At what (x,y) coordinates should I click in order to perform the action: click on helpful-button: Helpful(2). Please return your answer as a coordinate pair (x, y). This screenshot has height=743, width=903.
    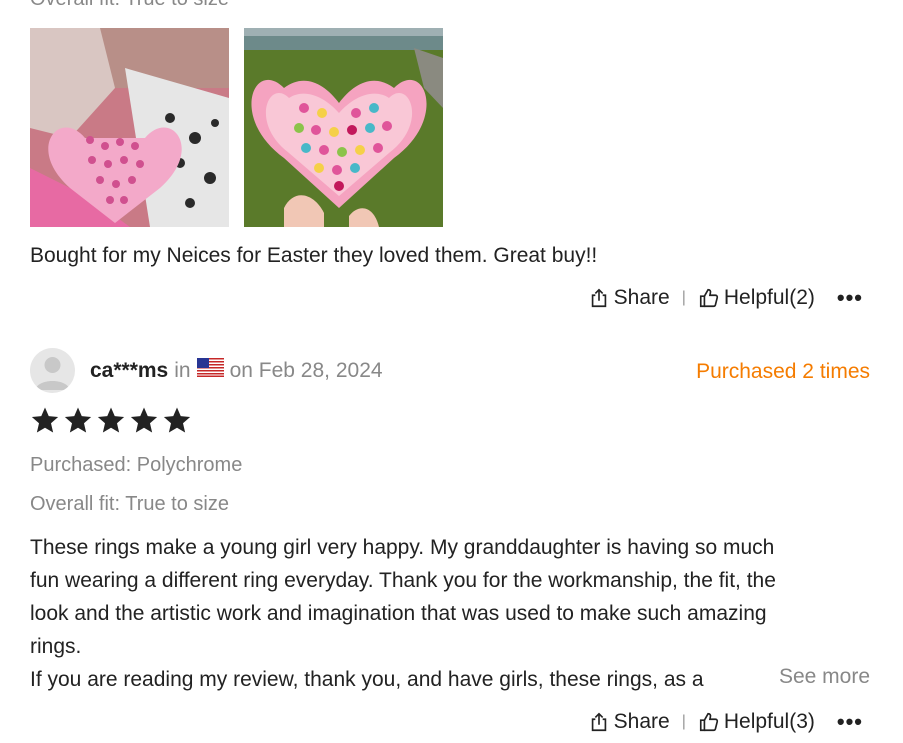
    Looking at the image, I should click on (756, 298).